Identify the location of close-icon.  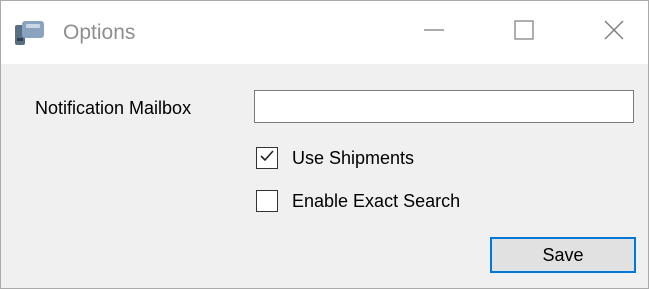
(614, 32).